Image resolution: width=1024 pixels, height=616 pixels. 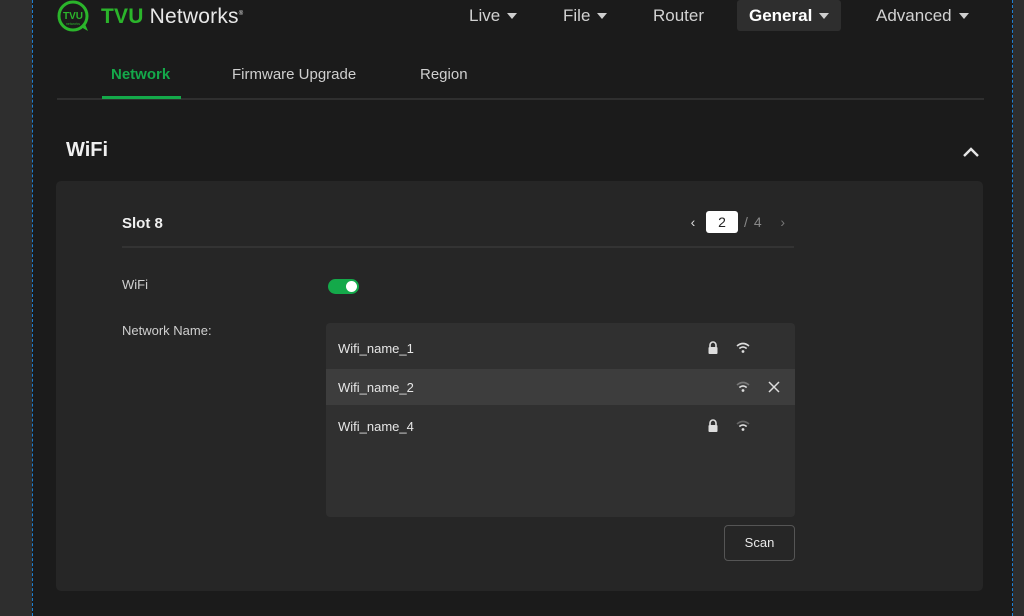 What do you see at coordinates (693, 222) in the screenshot?
I see `chevron-left-icon: ‹` at bounding box center [693, 222].